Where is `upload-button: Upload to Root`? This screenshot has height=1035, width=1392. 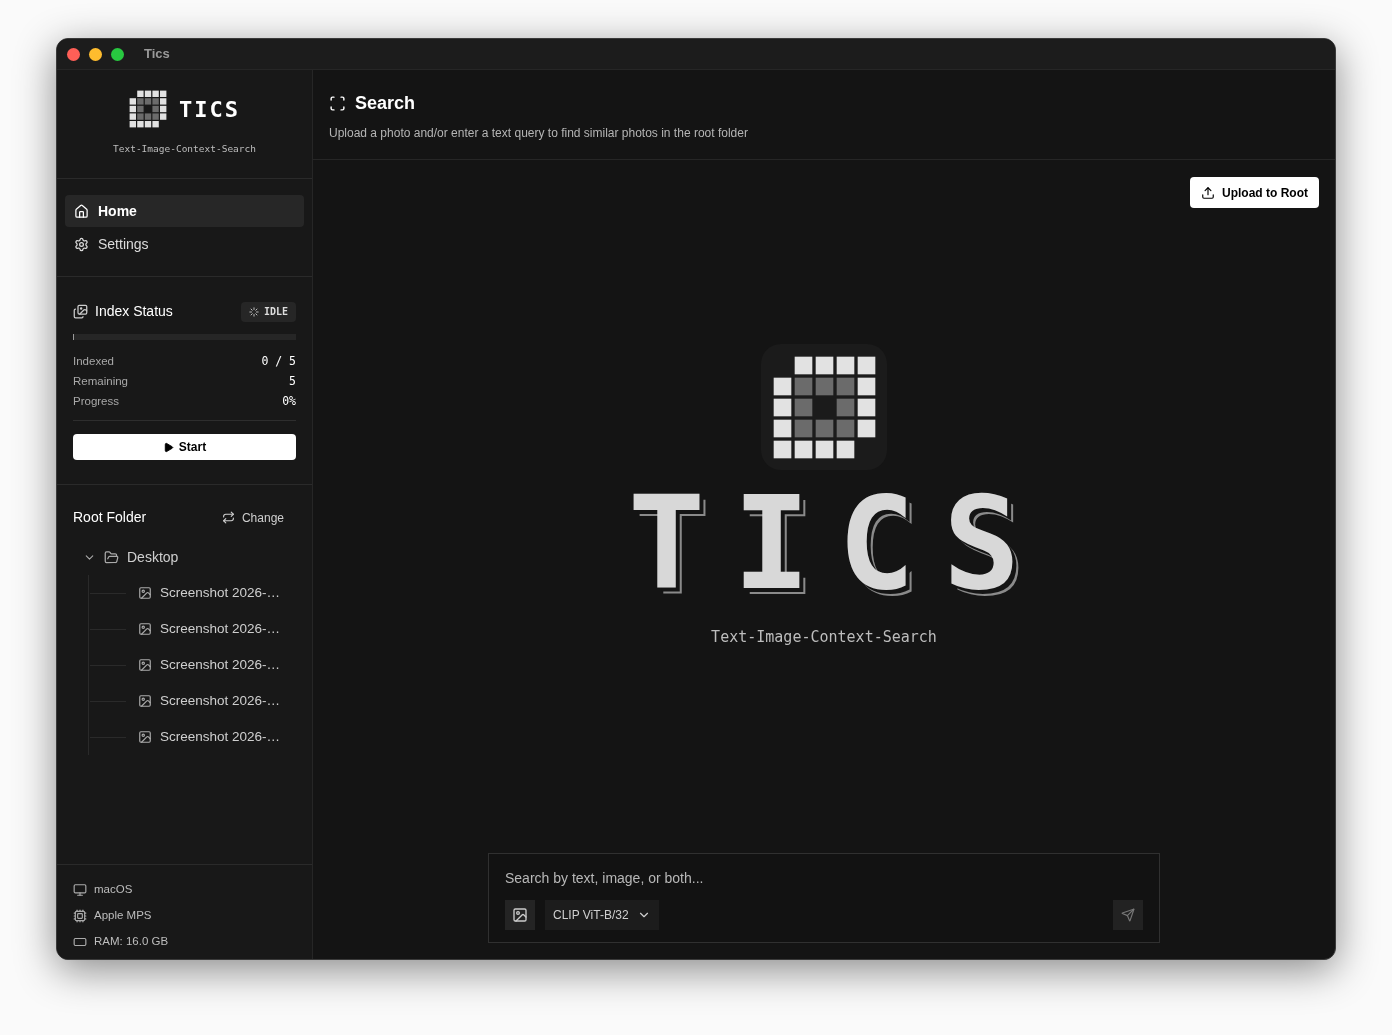
upload-button: Upload to Root is located at coordinates (1254, 192).